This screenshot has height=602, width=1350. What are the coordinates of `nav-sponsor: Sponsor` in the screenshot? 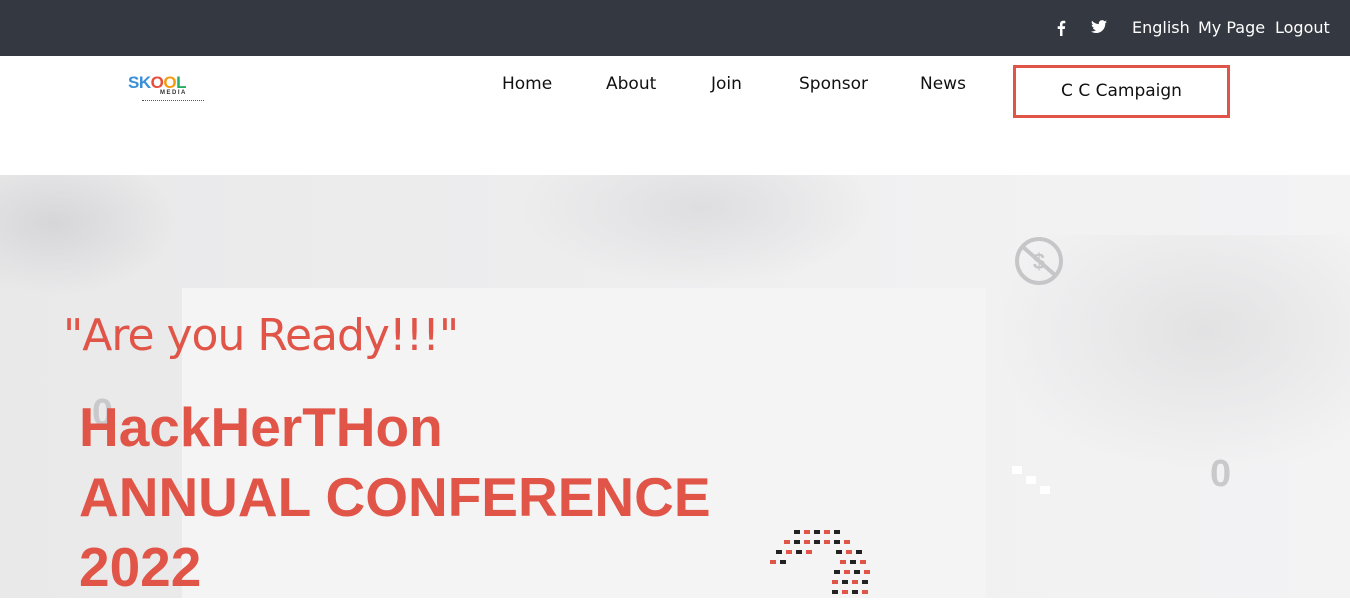 It's located at (833, 84).